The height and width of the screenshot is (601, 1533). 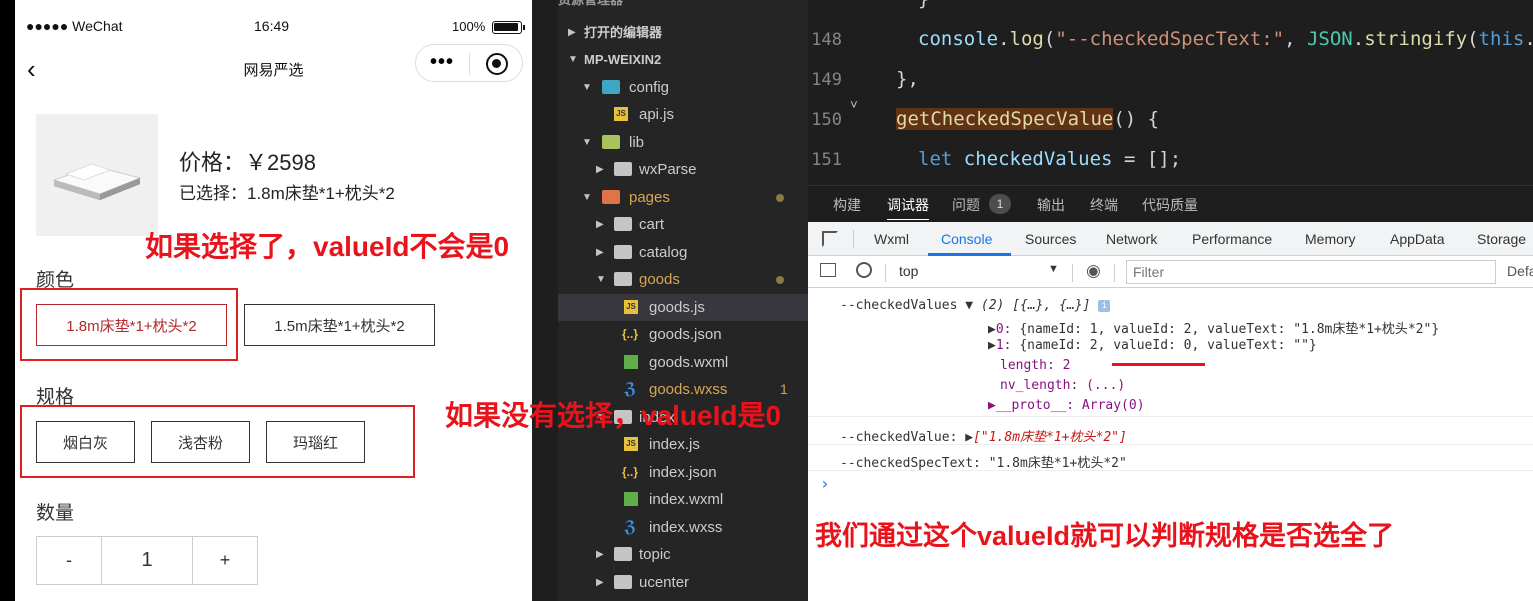 What do you see at coordinates (630, 389) in the screenshot?
I see `wxss-file-icon: ℨ` at bounding box center [630, 389].